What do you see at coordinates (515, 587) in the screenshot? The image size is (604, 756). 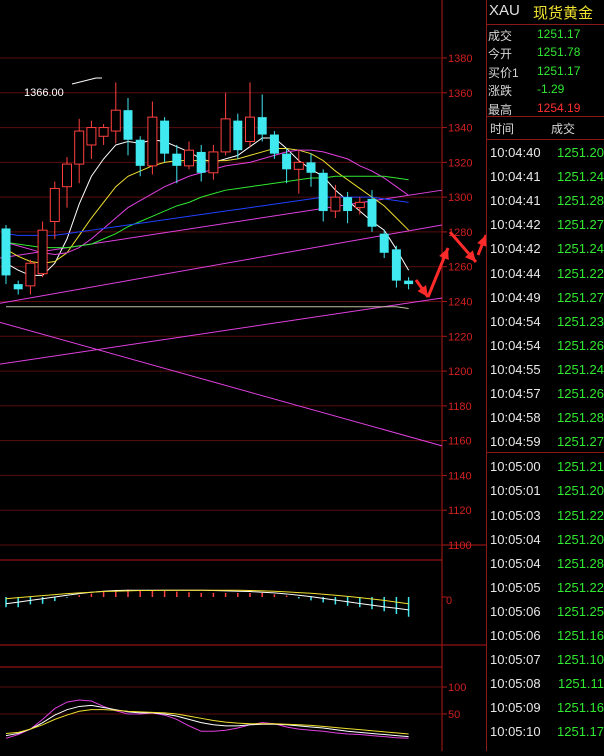 I see `tick-time: 10:05:05` at bounding box center [515, 587].